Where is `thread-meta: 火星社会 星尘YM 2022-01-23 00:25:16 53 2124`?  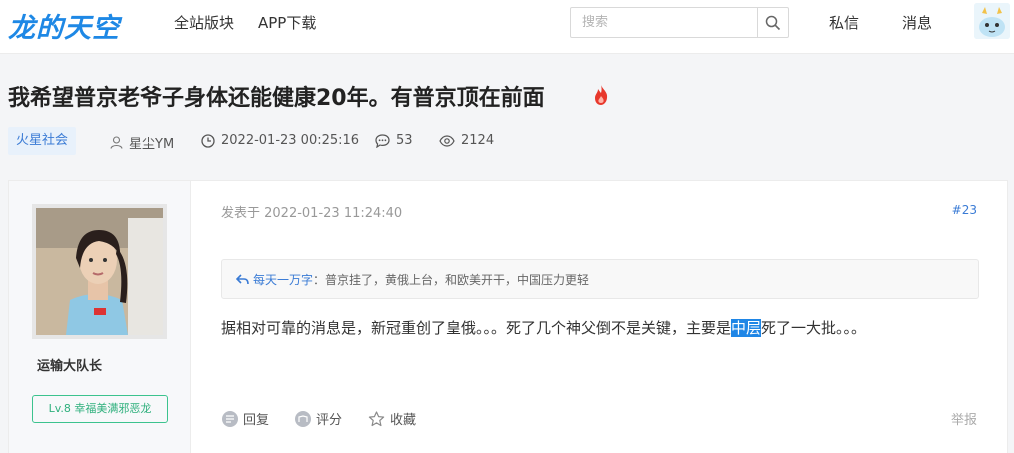
thread-meta: 火星社会 星尘YM 2022-01-23 00:25:16 53 2124 is located at coordinates (507, 142).